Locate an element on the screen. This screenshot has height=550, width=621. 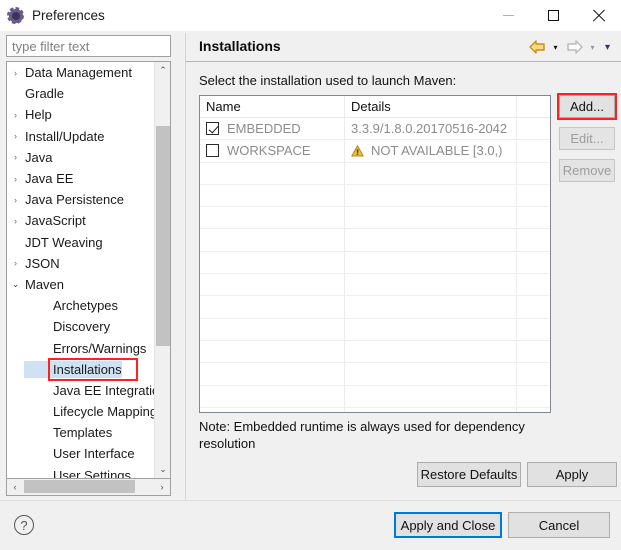
maximize-button is located at coordinates (553, 15).